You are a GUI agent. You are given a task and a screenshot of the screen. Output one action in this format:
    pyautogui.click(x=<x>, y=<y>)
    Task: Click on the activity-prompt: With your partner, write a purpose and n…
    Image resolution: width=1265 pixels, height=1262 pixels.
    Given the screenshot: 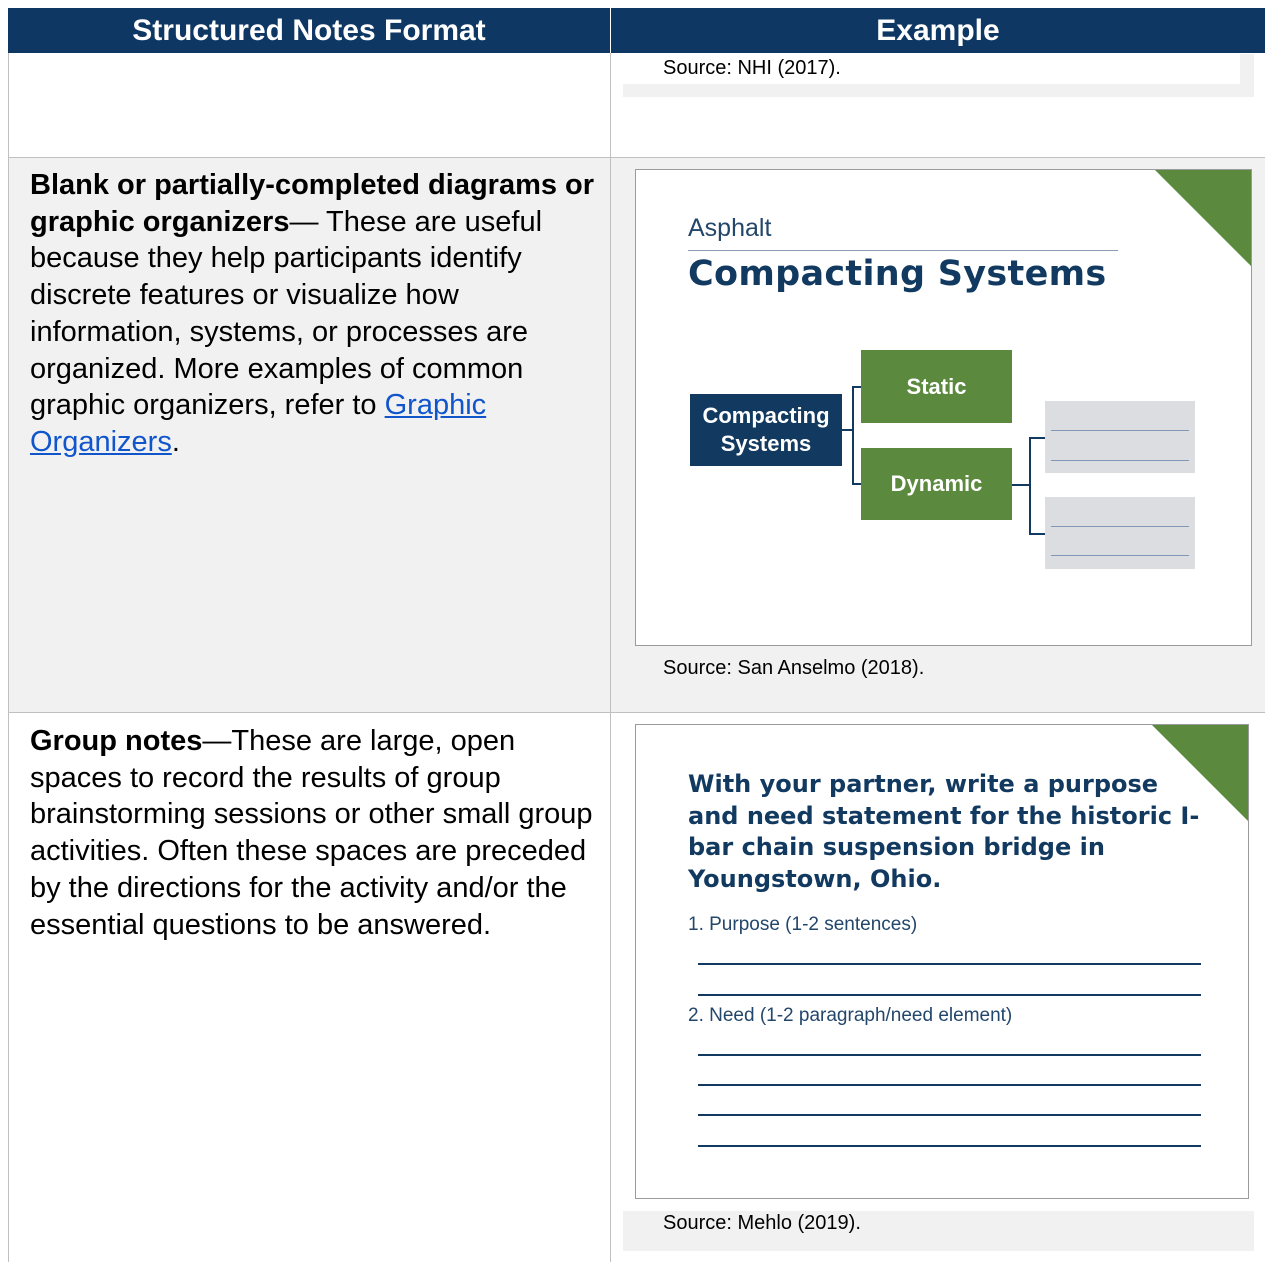 What is the action you would take?
    pyautogui.click(x=944, y=831)
    